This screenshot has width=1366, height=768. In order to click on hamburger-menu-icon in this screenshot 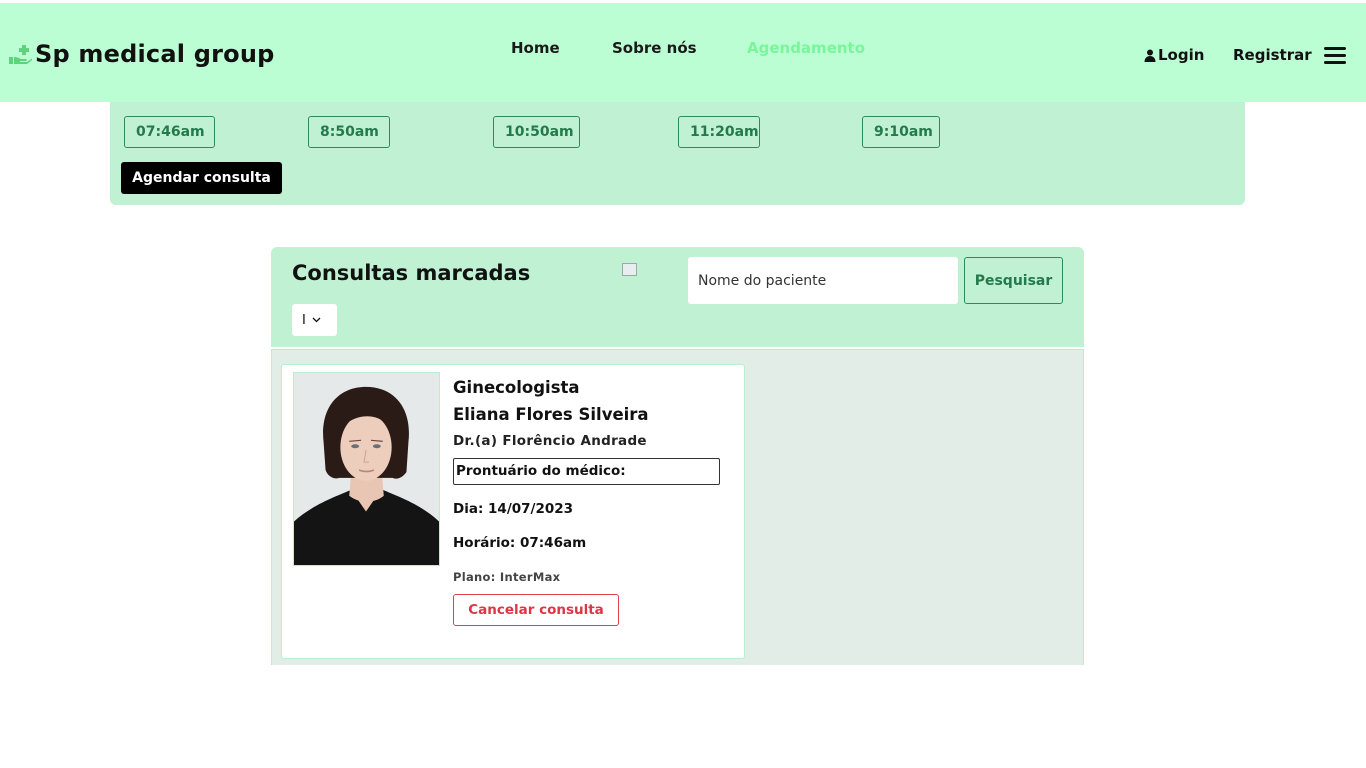, I will do `click(1335, 55)`.